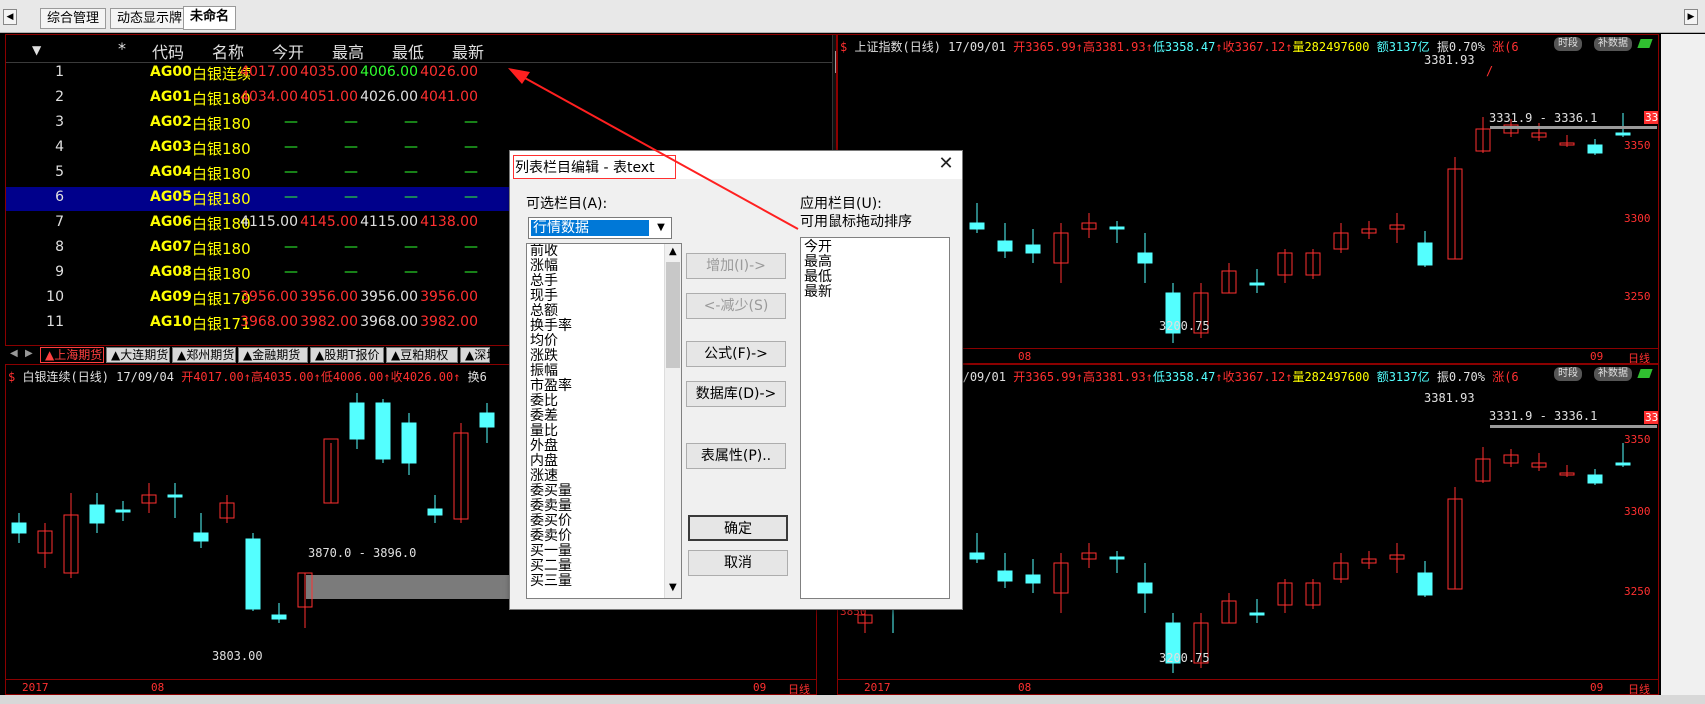  What do you see at coordinates (600, 228) in the screenshot?
I see `category-select: 行情数据 ▼` at bounding box center [600, 228].